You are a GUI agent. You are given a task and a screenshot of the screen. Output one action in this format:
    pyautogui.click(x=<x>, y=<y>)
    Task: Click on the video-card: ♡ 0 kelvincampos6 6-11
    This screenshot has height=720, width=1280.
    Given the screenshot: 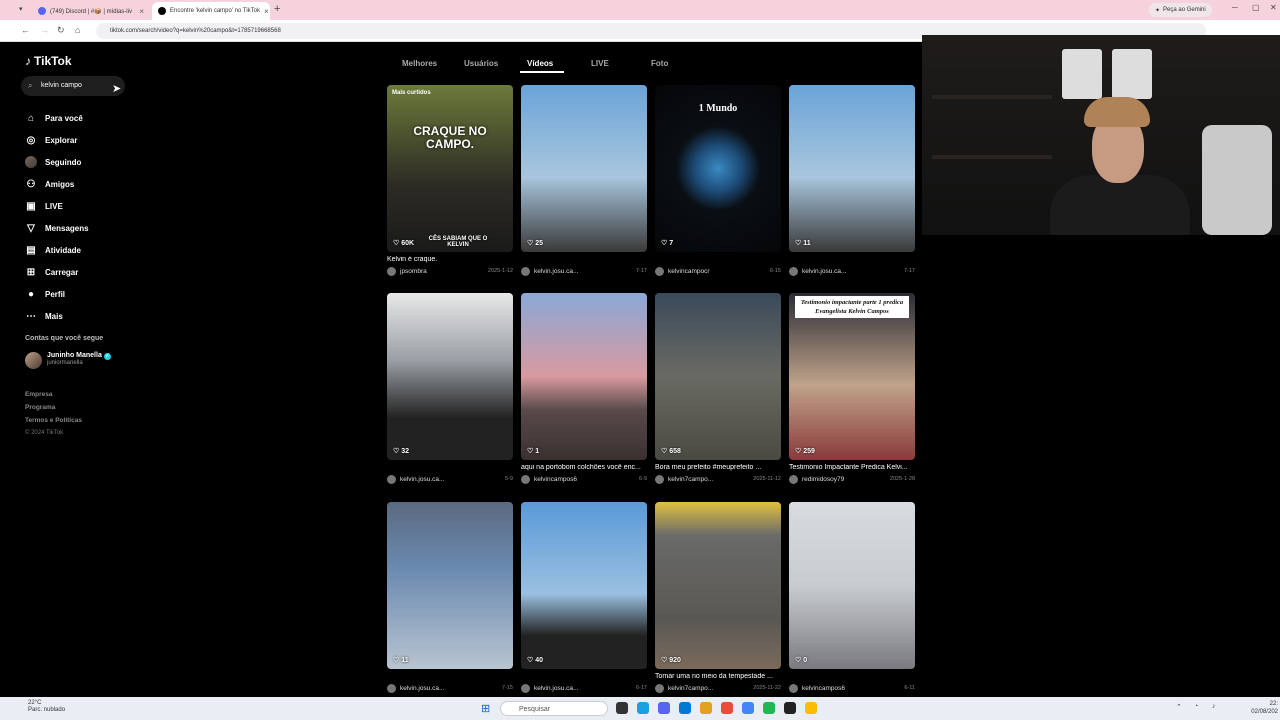 What is the action you would take?
    pyautogui.click(x=852, y=597)
    